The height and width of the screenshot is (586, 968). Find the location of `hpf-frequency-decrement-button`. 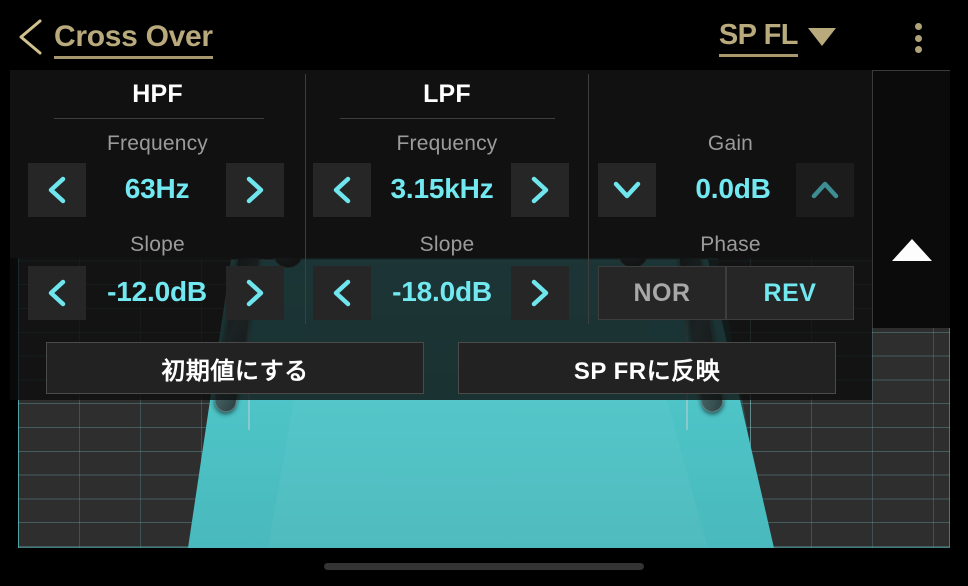

hpf-frequency-decrement-button is located at coordinates (57, 190).